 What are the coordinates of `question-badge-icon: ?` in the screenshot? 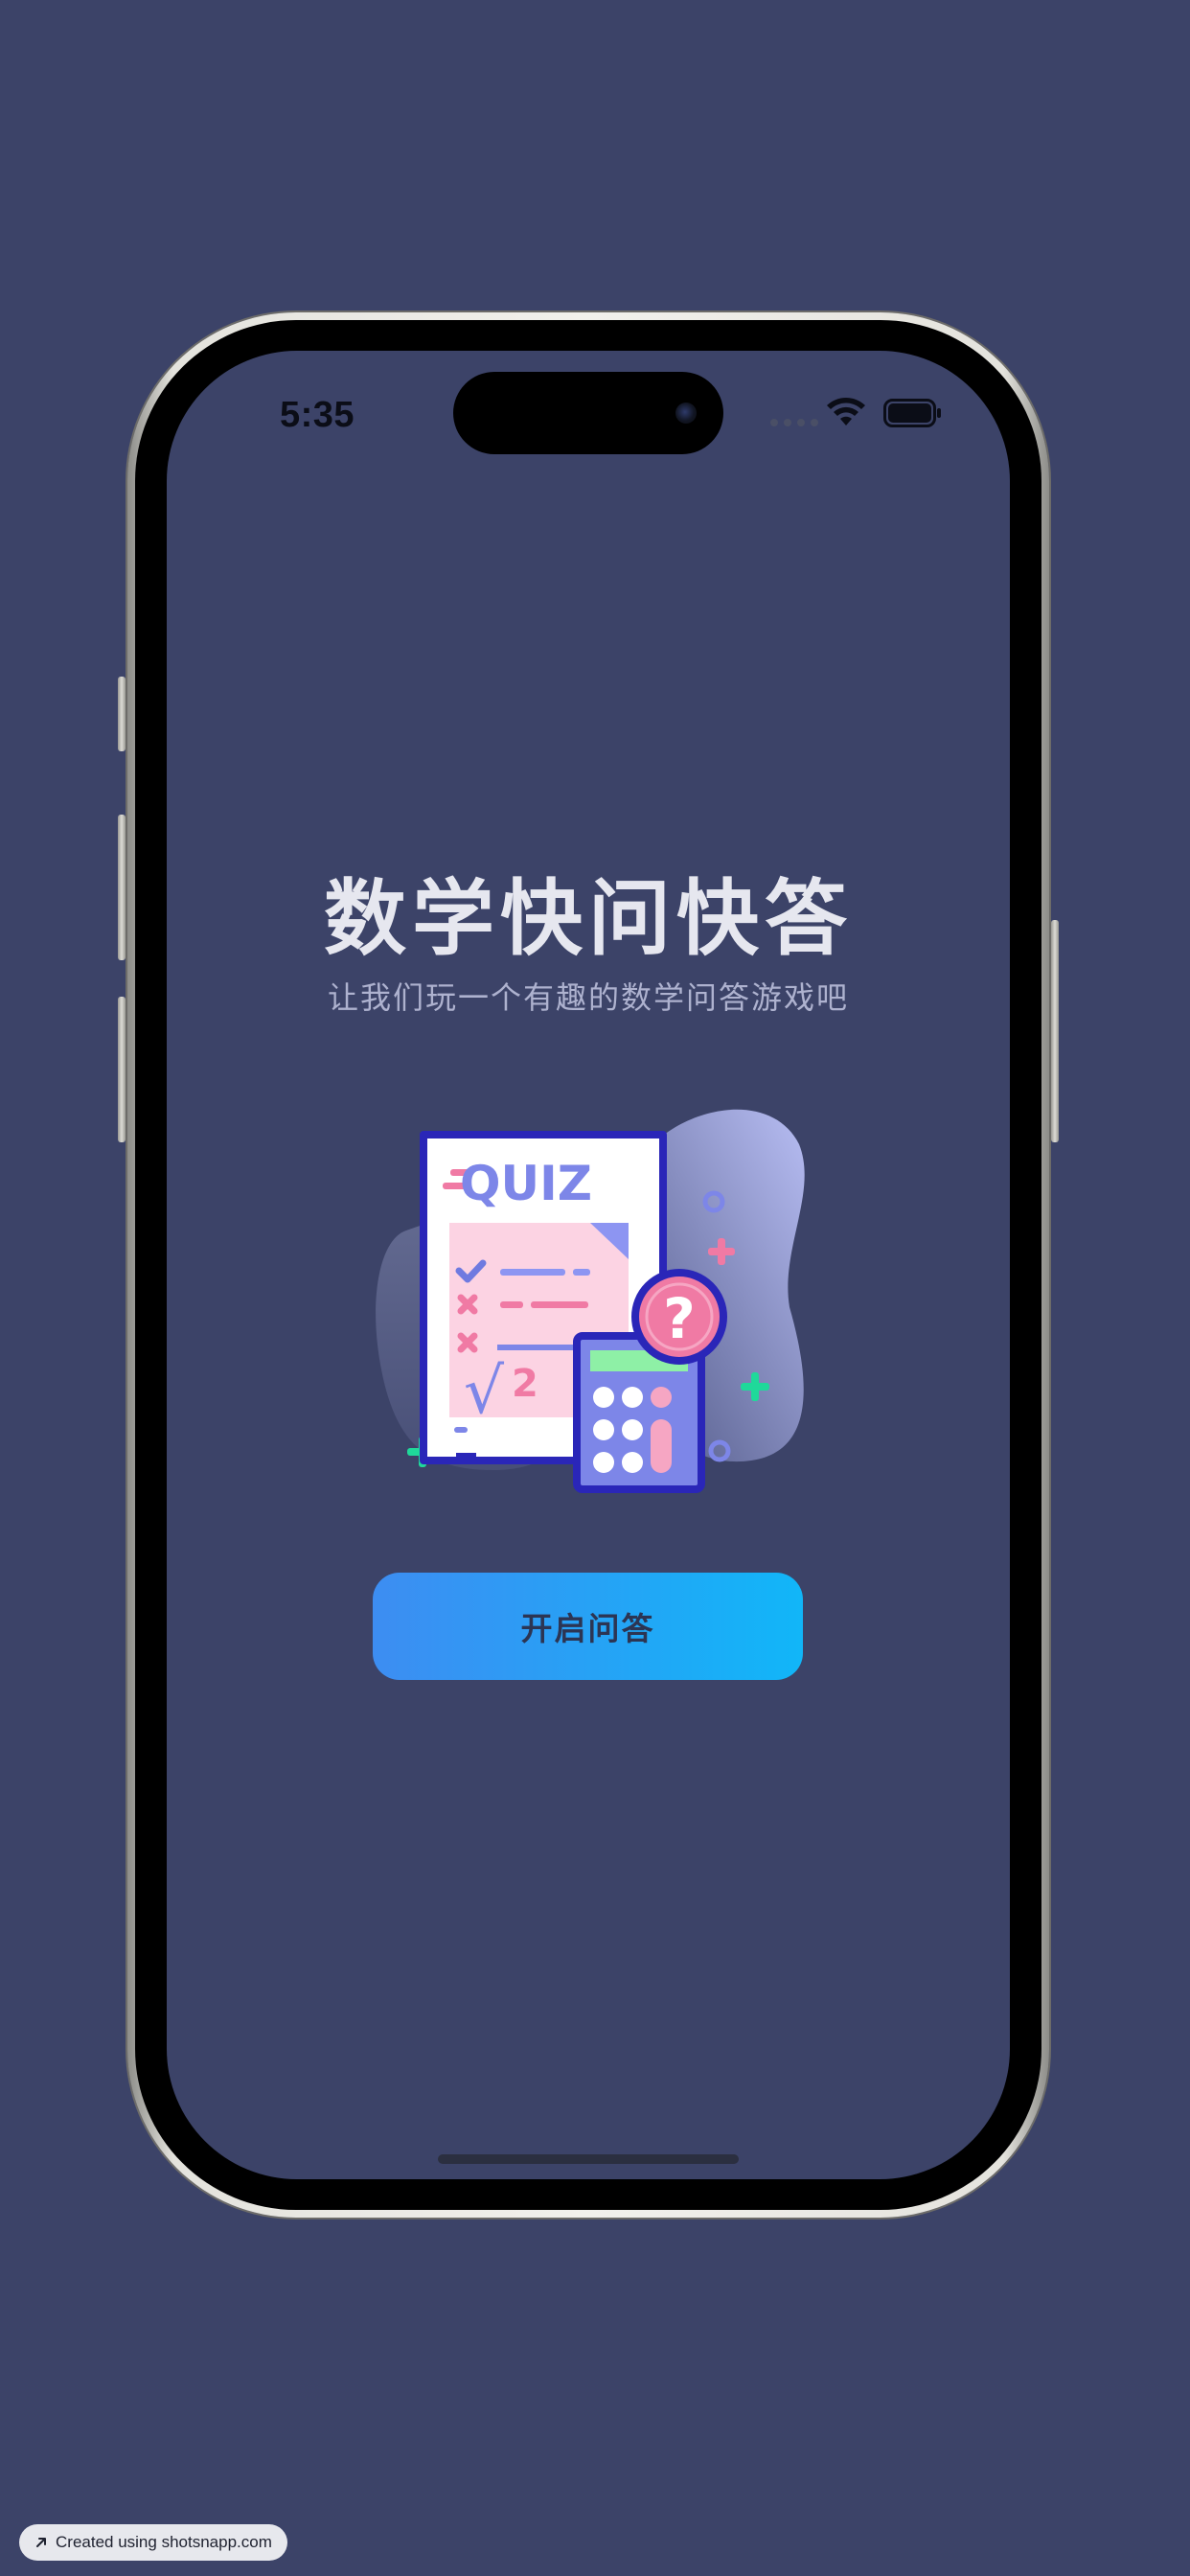 It's located at (679, 1317).